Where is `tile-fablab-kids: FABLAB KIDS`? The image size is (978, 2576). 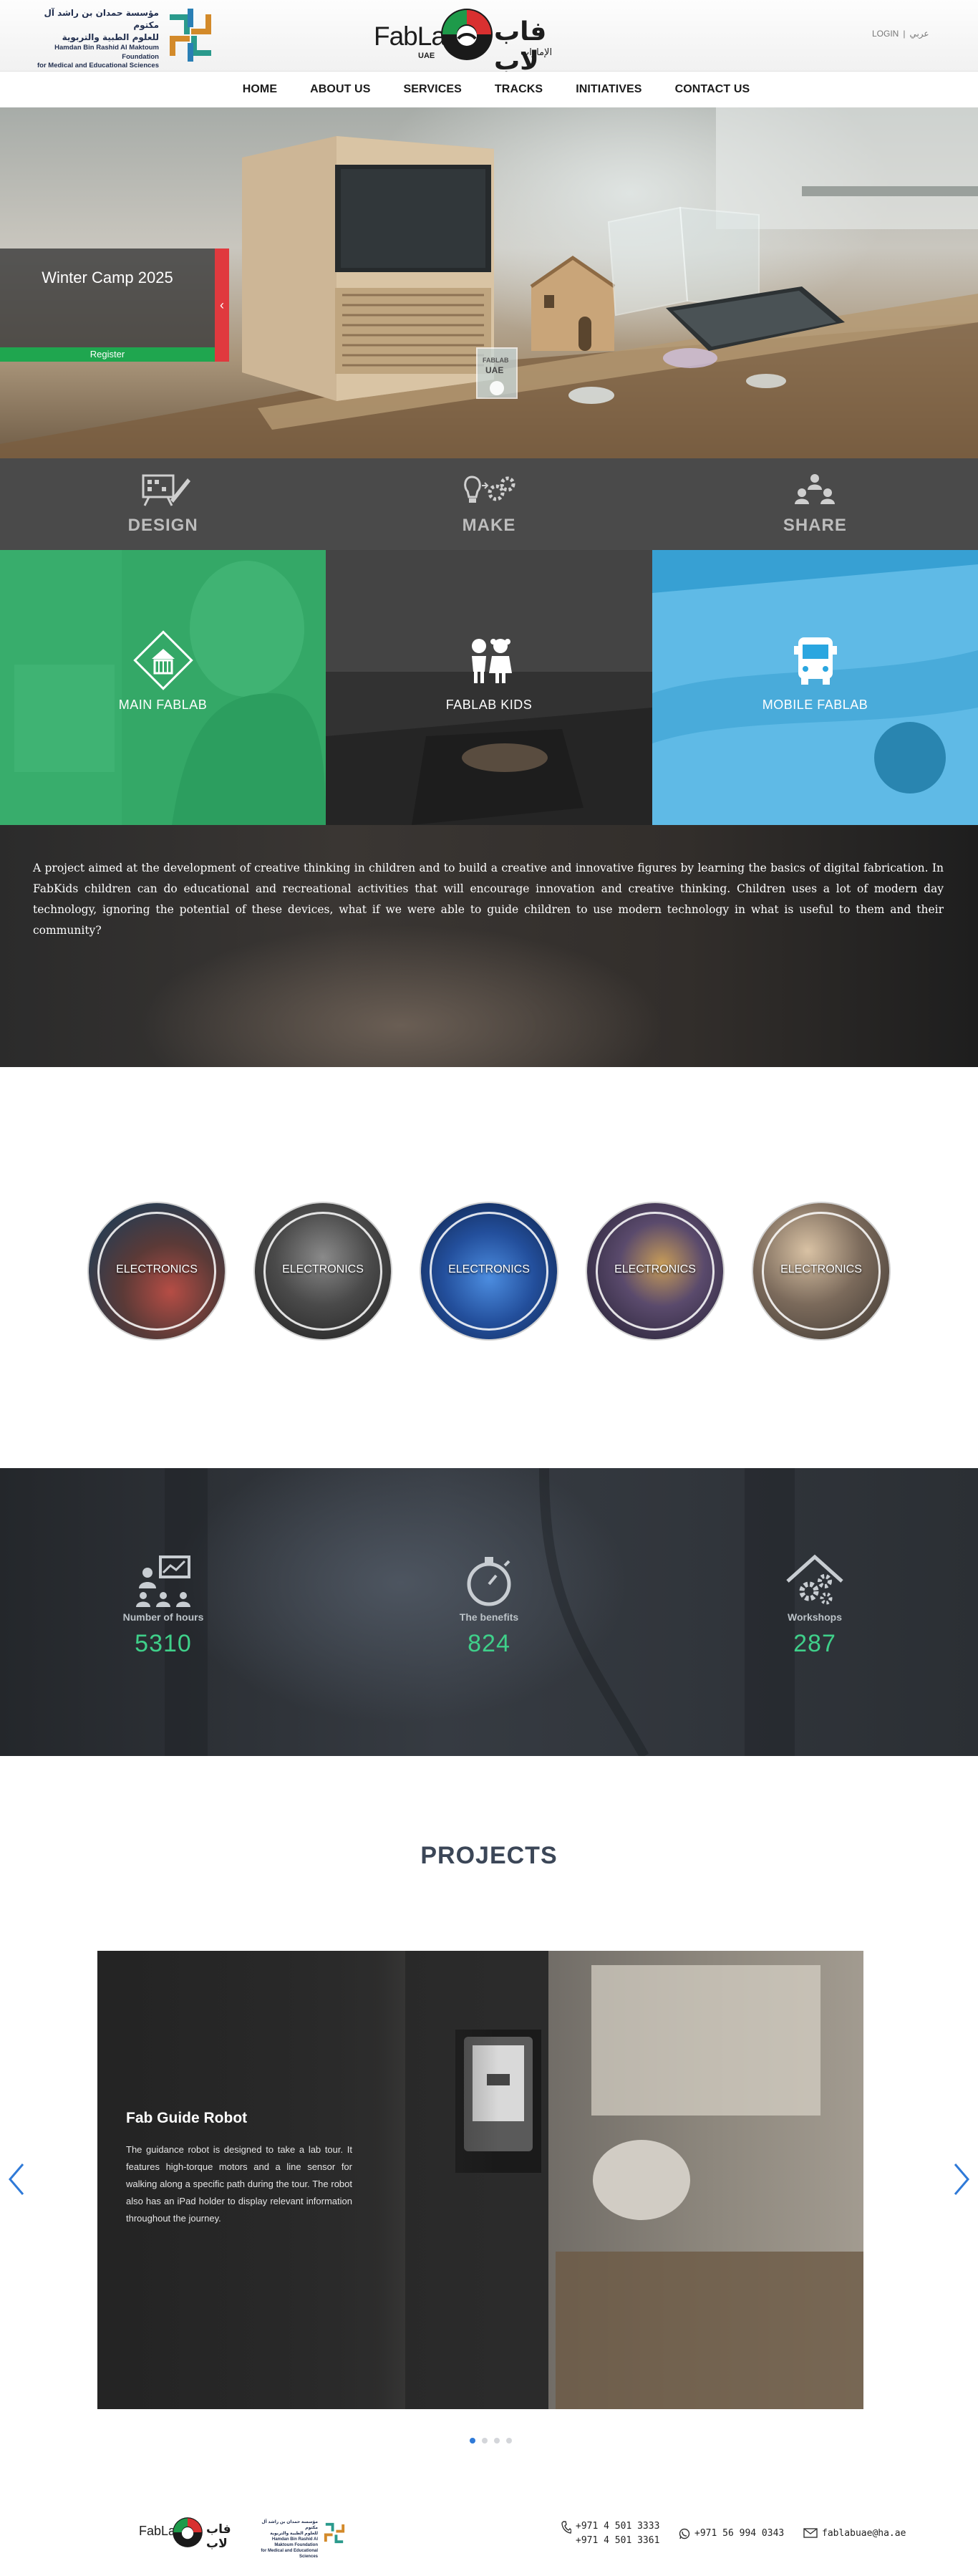 tile-fablab-kids: FABLAB KIDS is located at coordinates (489, 687).